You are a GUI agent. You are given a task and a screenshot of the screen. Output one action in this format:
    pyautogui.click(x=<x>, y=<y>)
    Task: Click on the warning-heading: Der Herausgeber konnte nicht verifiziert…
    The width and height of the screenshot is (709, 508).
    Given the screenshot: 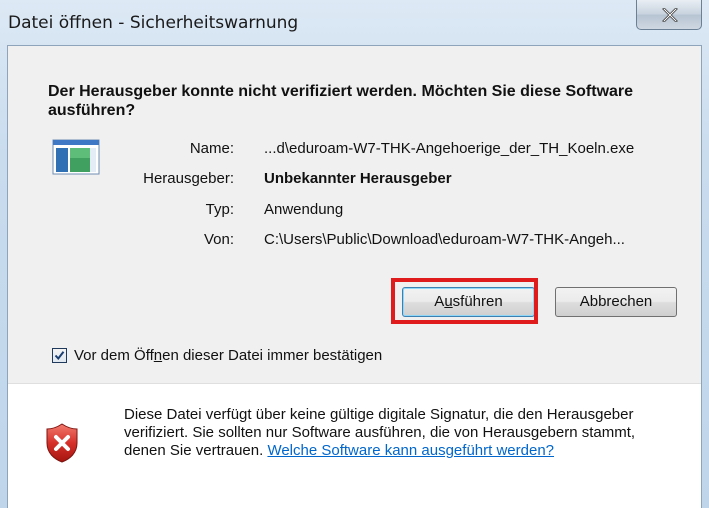 What is the action you would take?
    pyautogui.click(x=341, y=101)
    